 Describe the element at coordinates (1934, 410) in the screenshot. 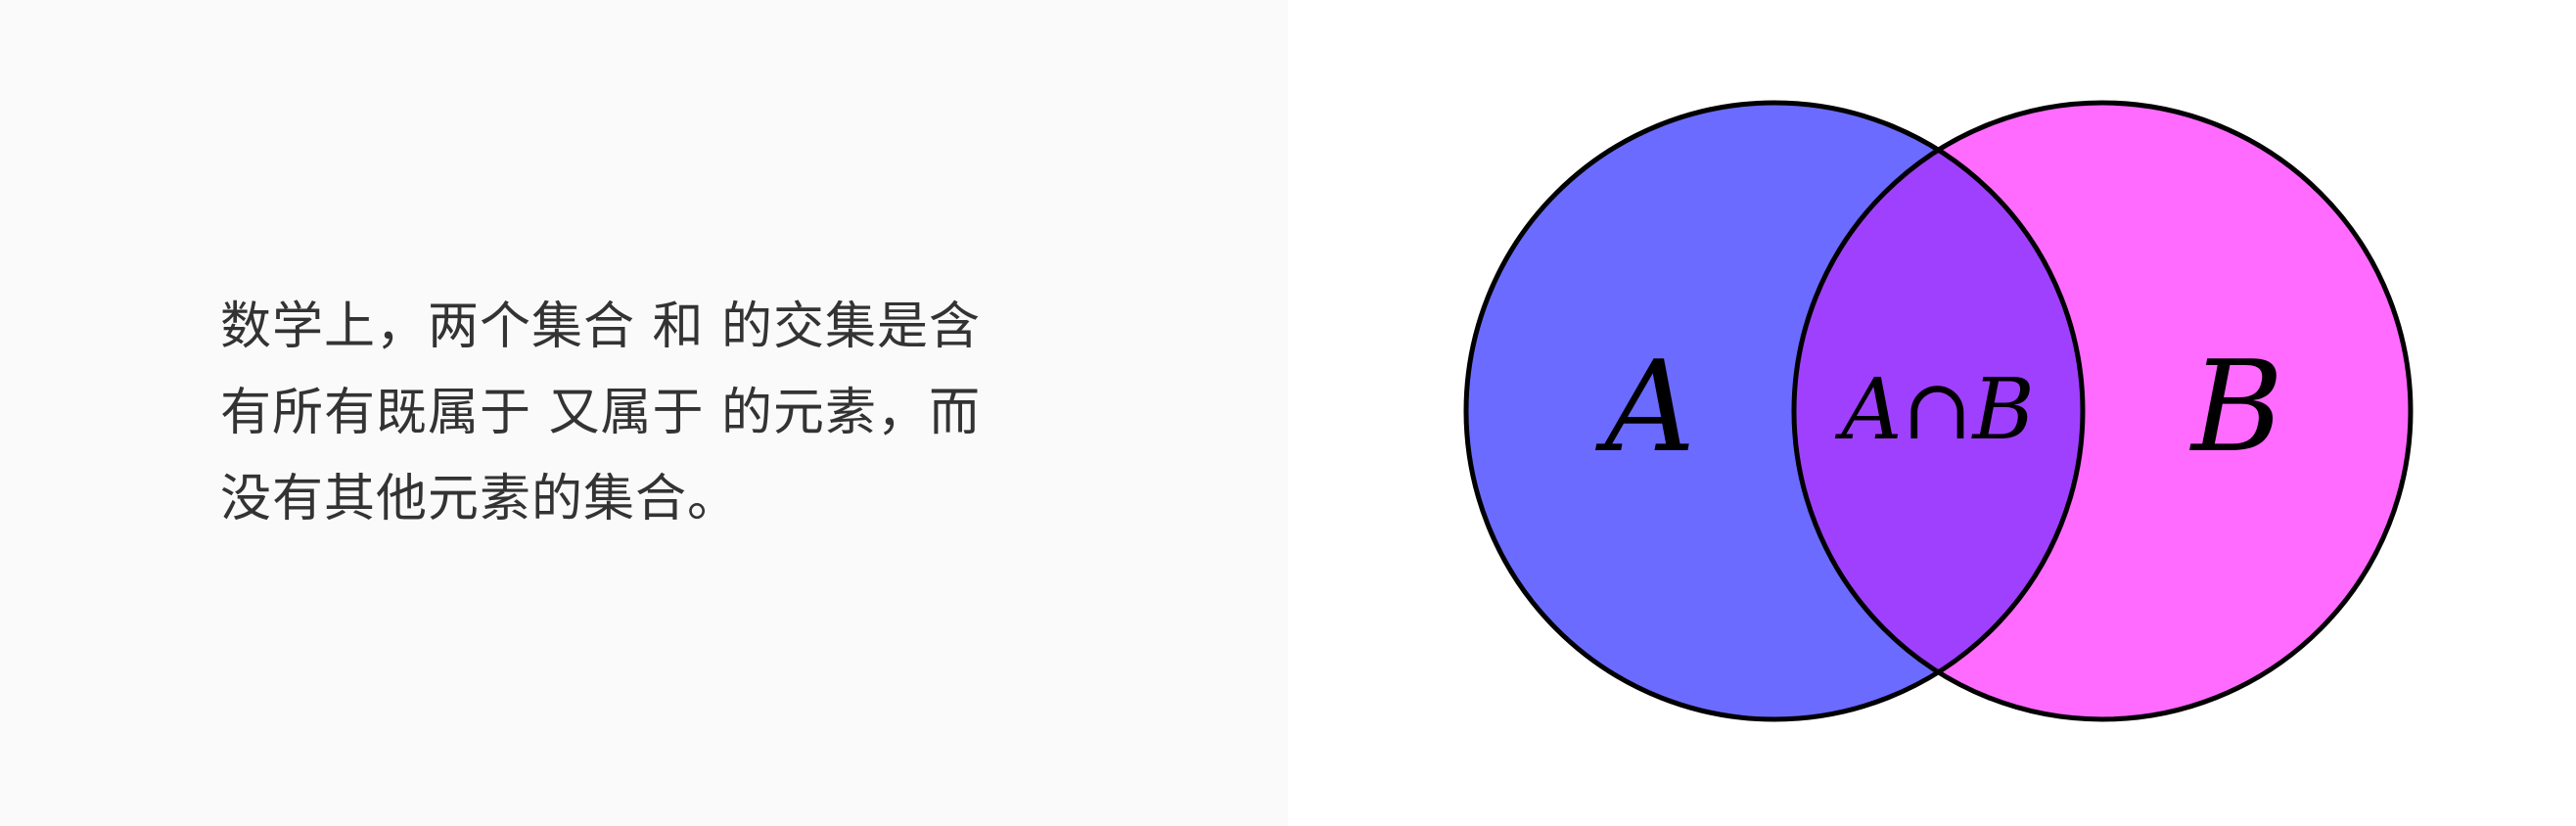

I see `intersection-label: A∩B` at that location.